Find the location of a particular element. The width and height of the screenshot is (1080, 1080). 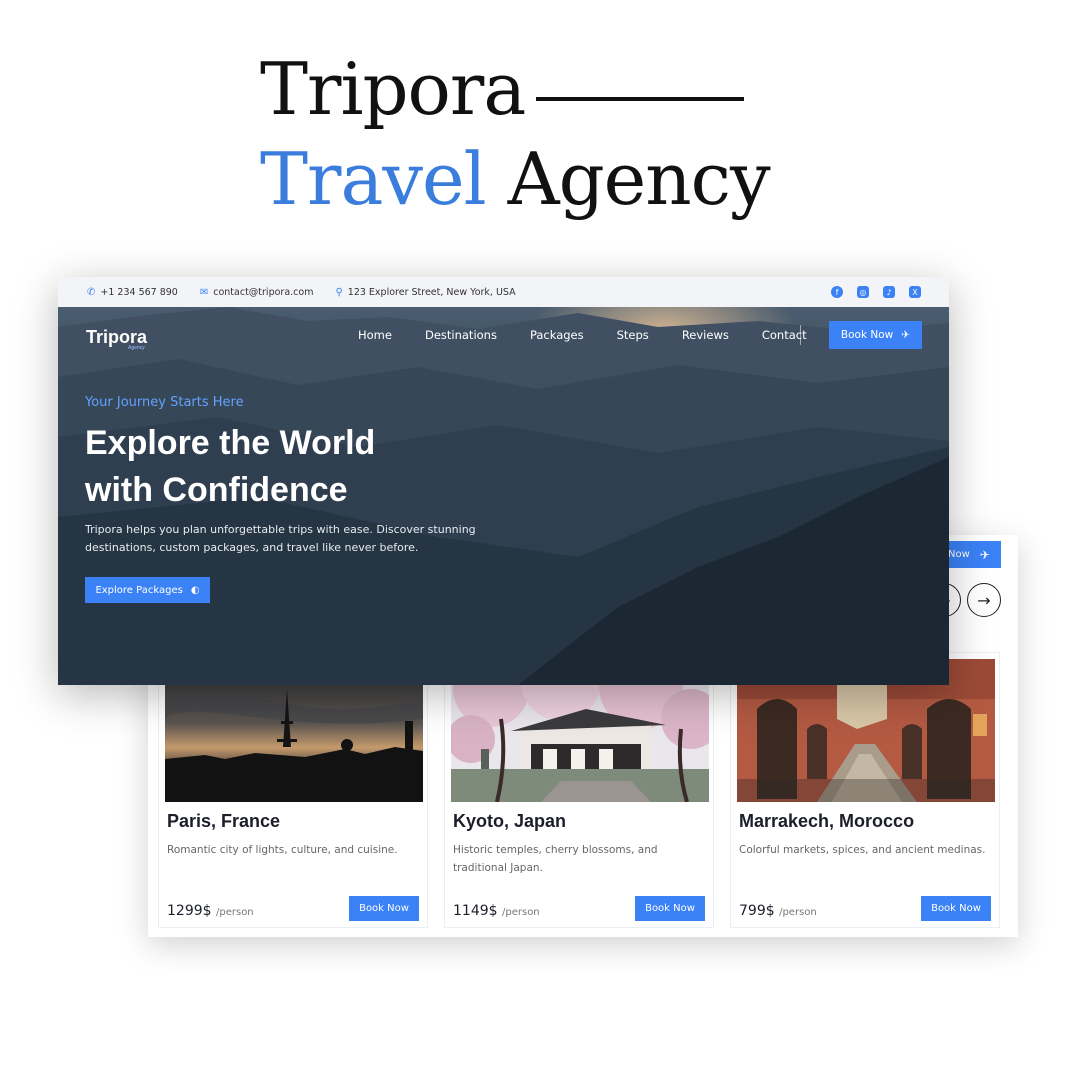

logo-text: Tripora is located at coordinates (117, 337).